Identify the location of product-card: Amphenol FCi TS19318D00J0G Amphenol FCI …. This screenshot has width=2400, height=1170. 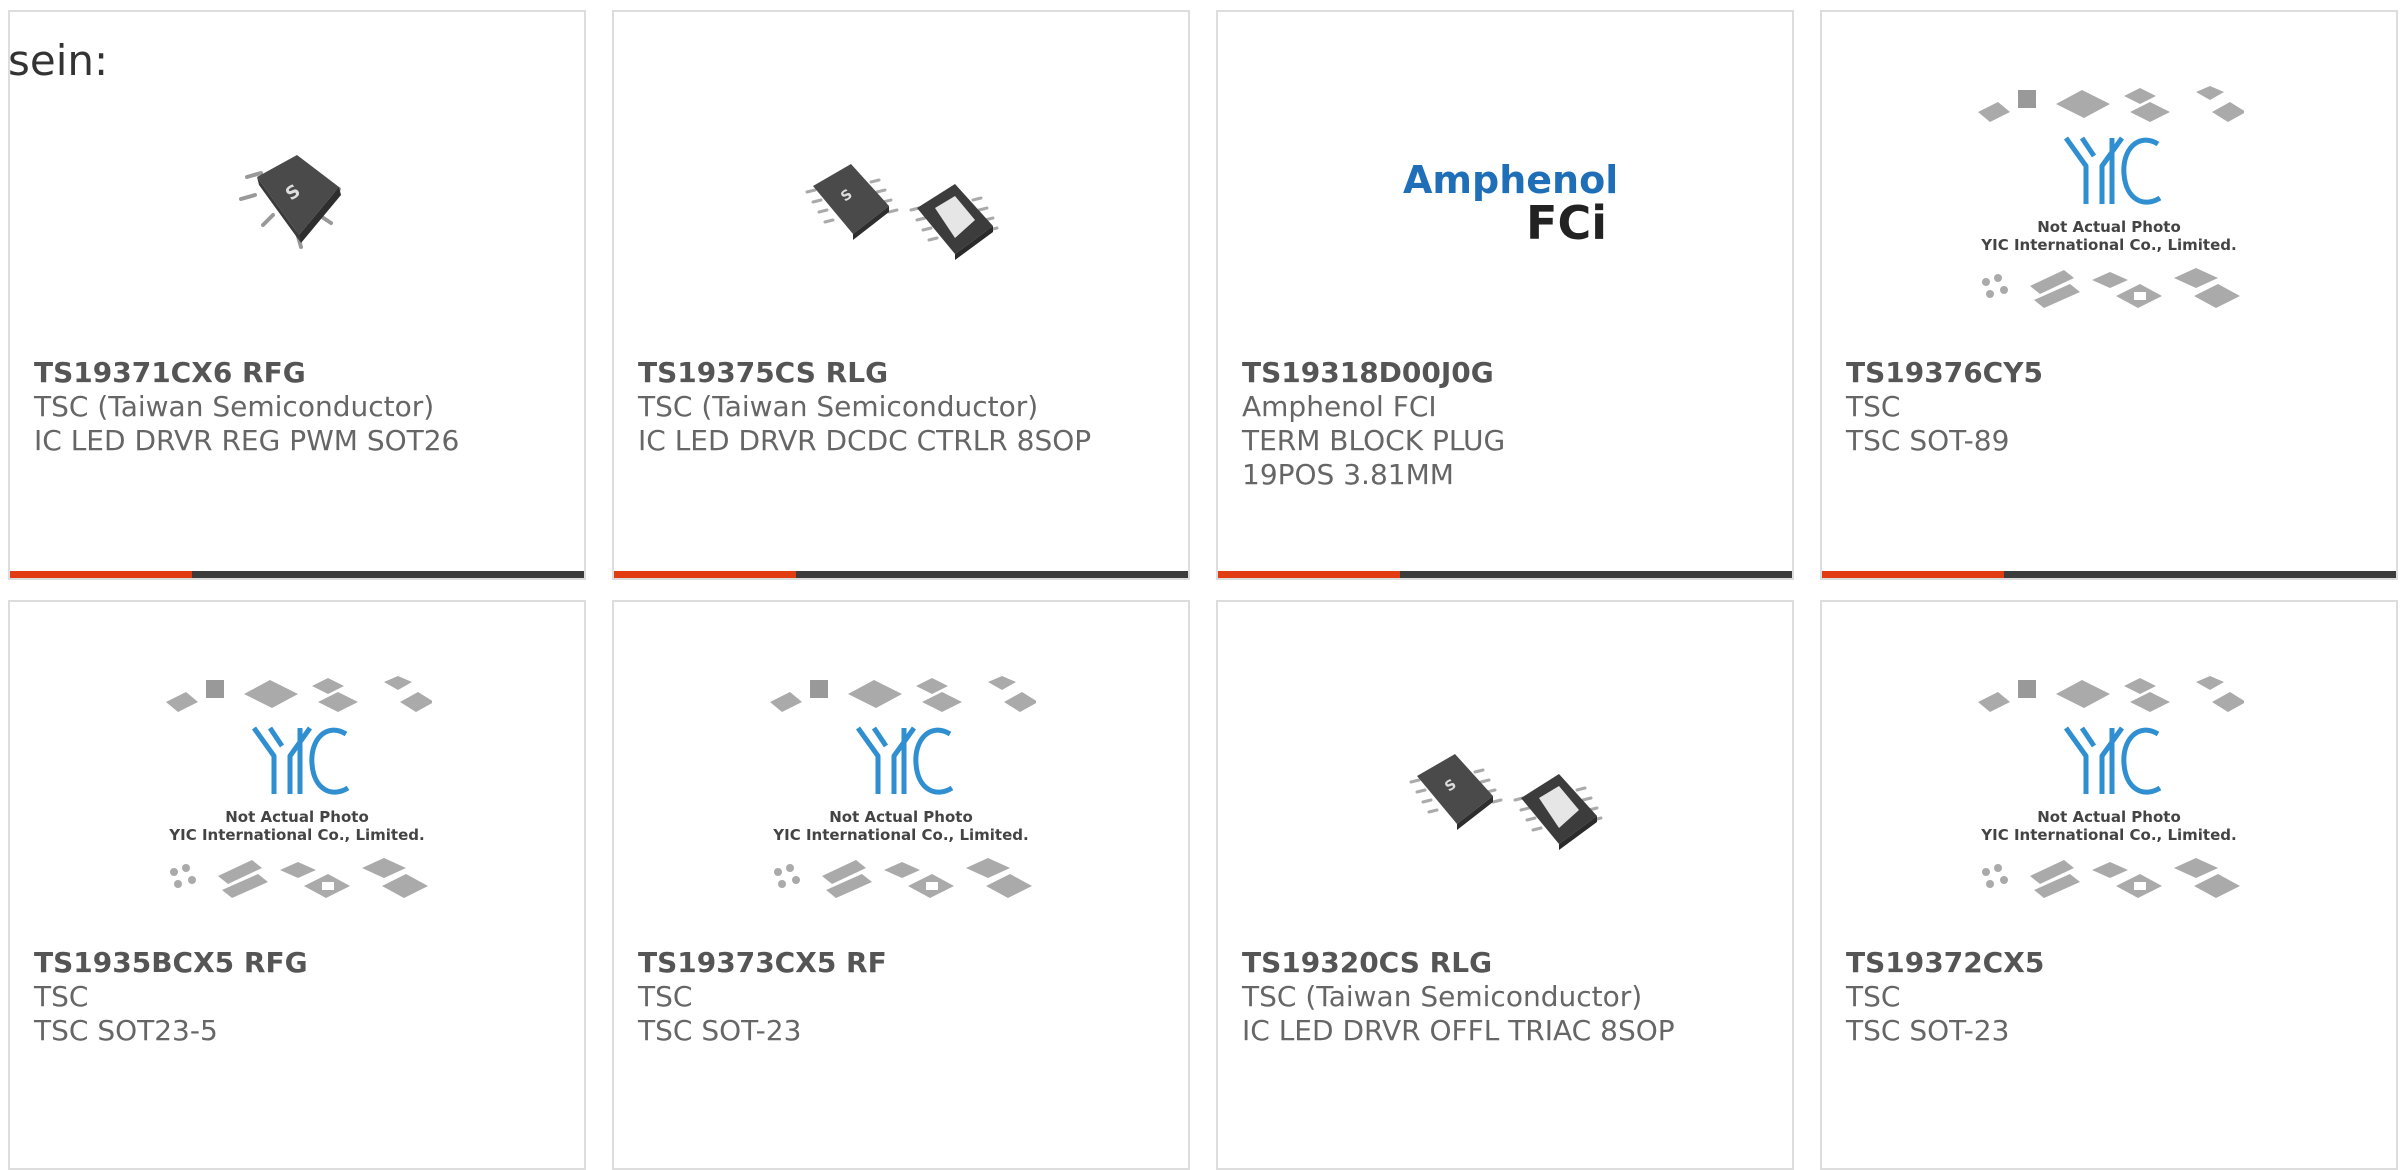
(1505, 295).